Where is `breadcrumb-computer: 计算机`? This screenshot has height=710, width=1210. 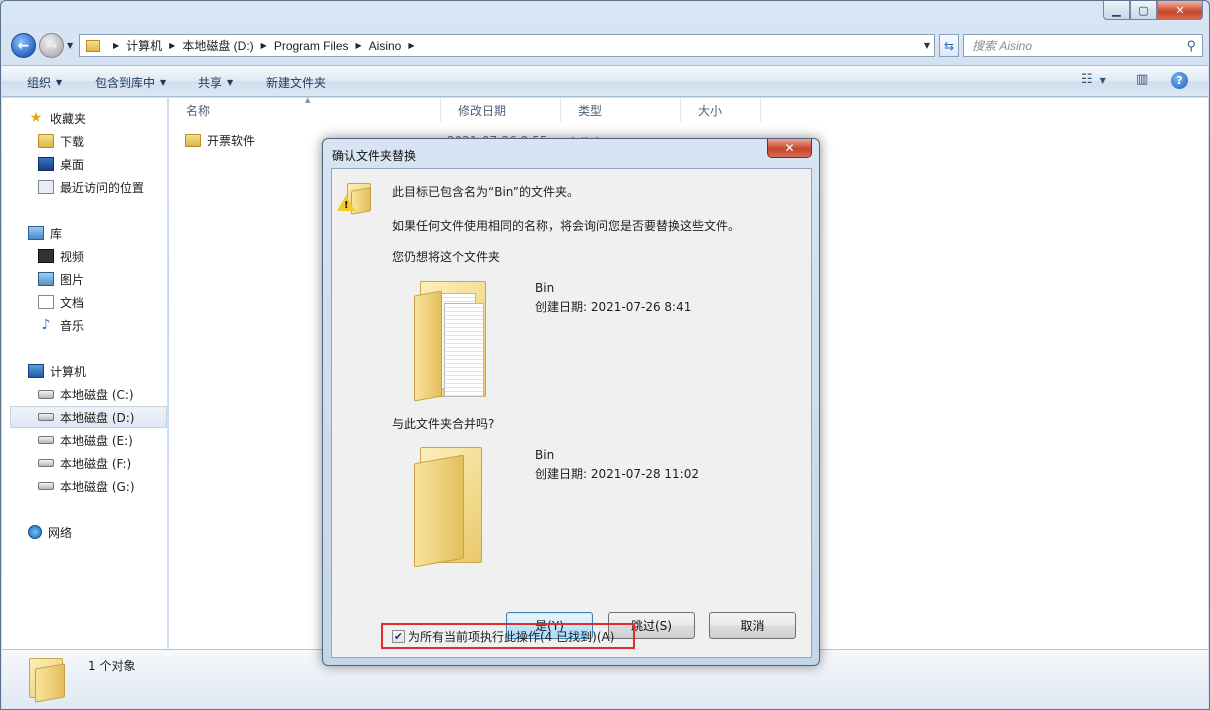 breadcrumb-computer: 计算机 is located at coordinates (144, 45).